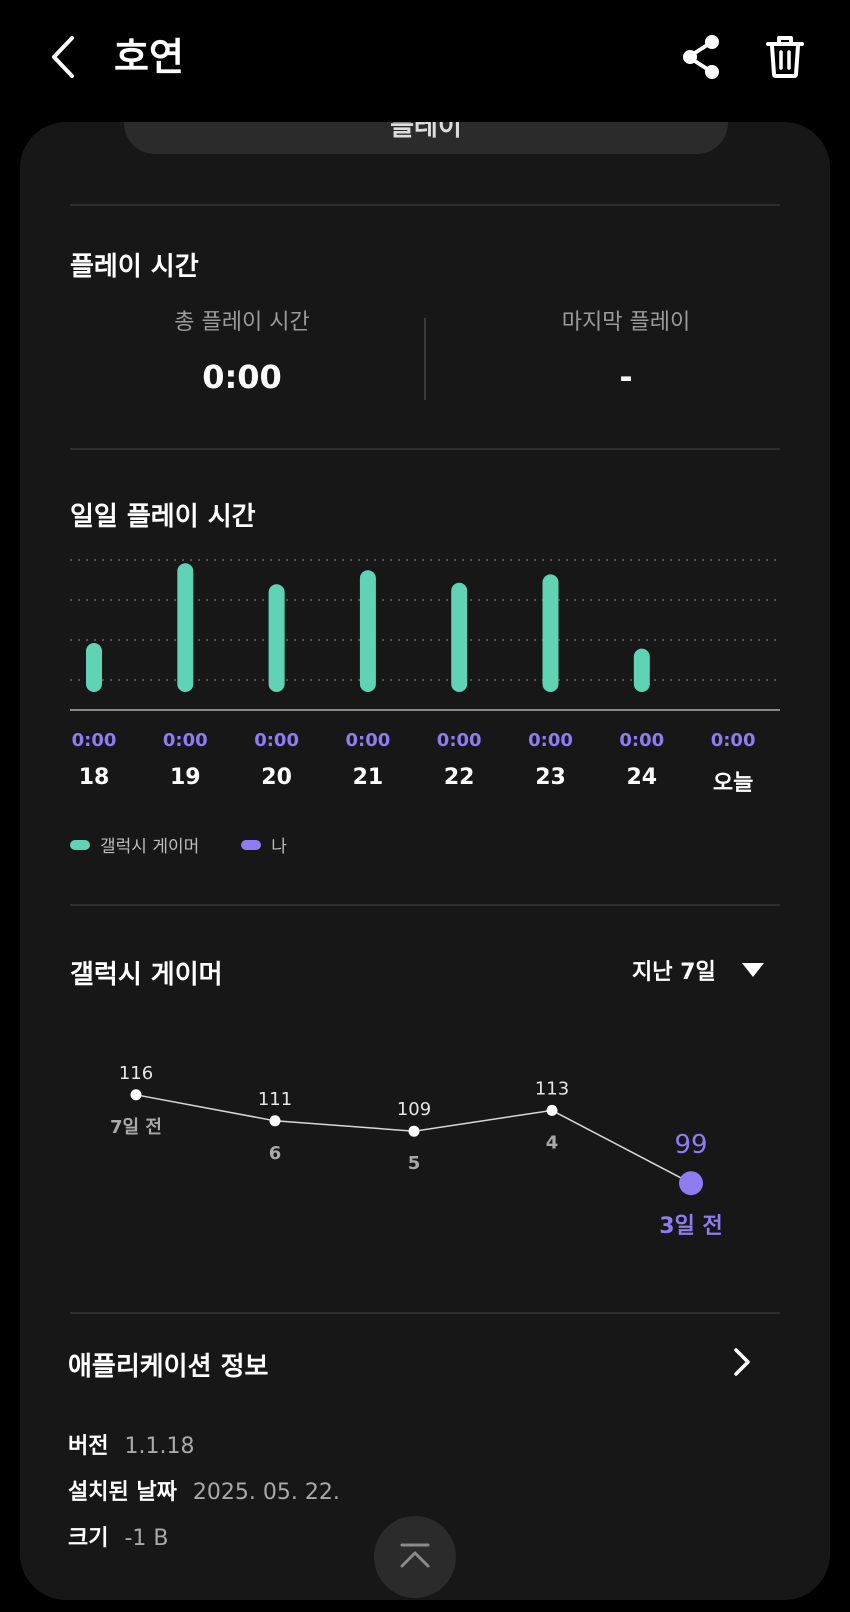  Describe the element at coordinates (150, 847) in the screenshot. I see `legend-label: 갤럭시 게이머` at that location.